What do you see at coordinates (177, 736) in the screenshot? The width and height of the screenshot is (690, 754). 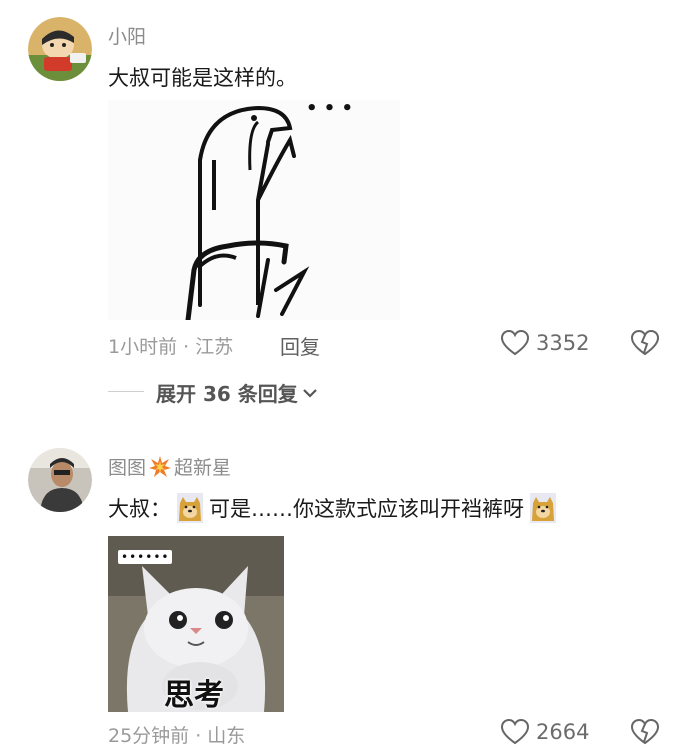 I see `timestamp-location: 25分钟前 · 山东` at bounding box center [177, 736].